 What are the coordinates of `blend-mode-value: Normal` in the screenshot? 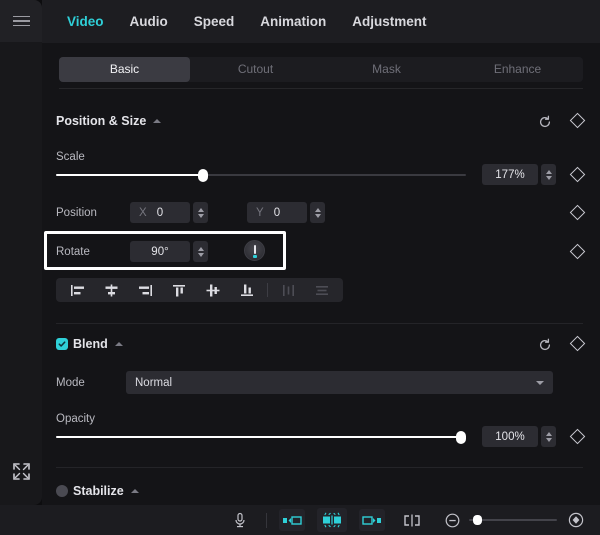 It's located at (154, 382).